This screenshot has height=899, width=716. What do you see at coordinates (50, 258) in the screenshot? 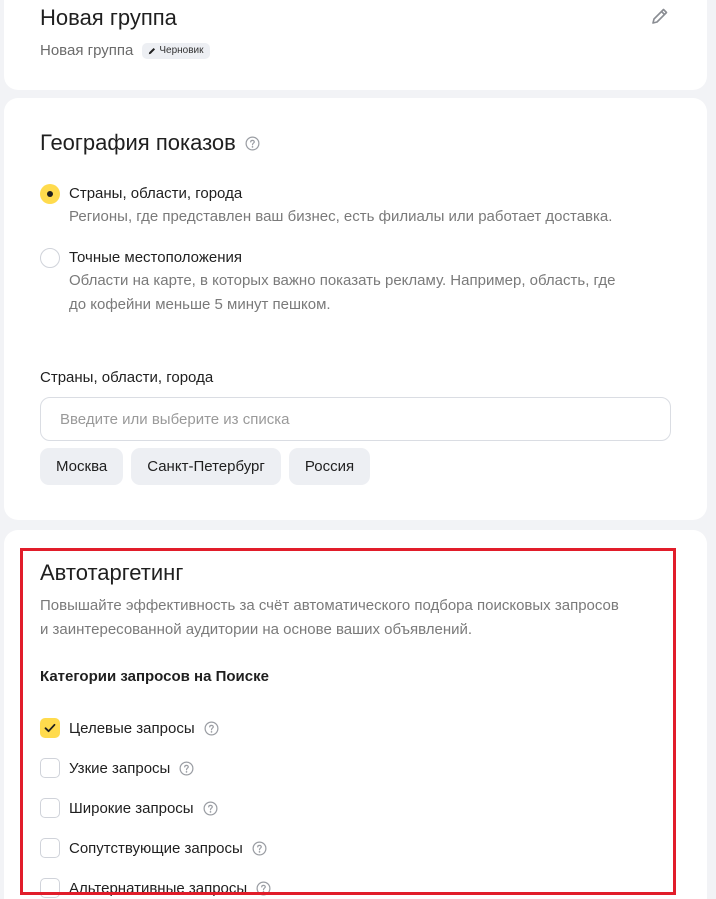
I see `radio-exact` at bounding box center [50, 258].